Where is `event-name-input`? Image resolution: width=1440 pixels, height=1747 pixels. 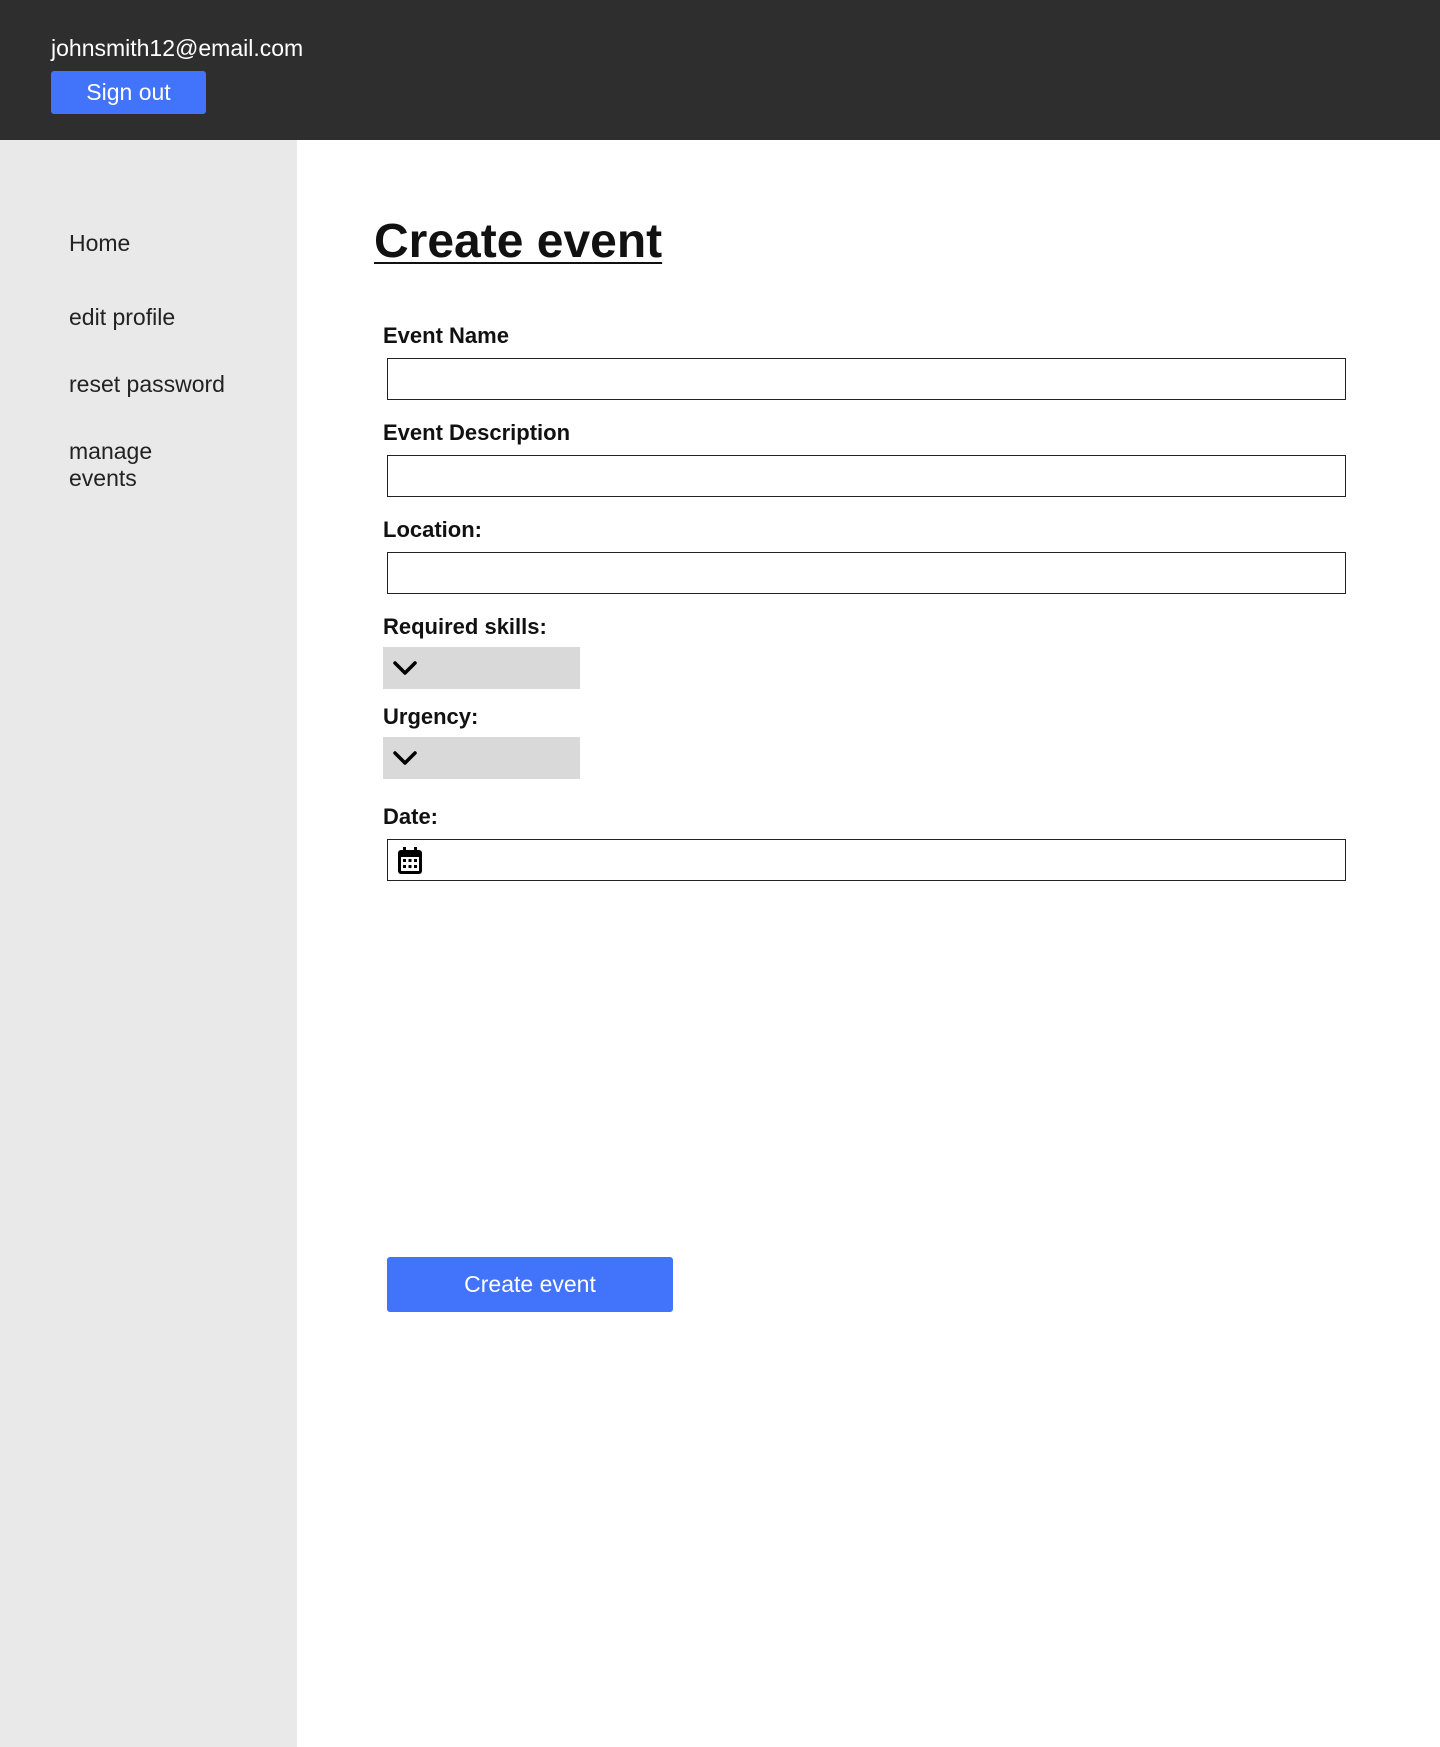
event-name-input is located at coordinates (866, 379).